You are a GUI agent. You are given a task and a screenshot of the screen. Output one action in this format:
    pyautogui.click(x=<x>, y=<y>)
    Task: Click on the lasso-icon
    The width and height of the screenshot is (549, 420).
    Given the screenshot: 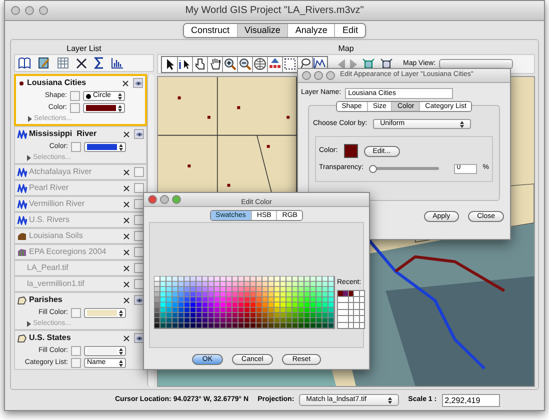 What is the action you would take?
    pyautogui.click(x=305, y=64)
    